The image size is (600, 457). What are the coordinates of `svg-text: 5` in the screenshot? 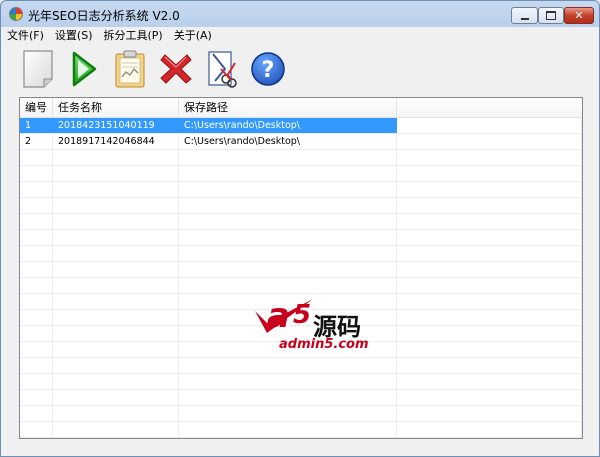 It's located at (302, 315).